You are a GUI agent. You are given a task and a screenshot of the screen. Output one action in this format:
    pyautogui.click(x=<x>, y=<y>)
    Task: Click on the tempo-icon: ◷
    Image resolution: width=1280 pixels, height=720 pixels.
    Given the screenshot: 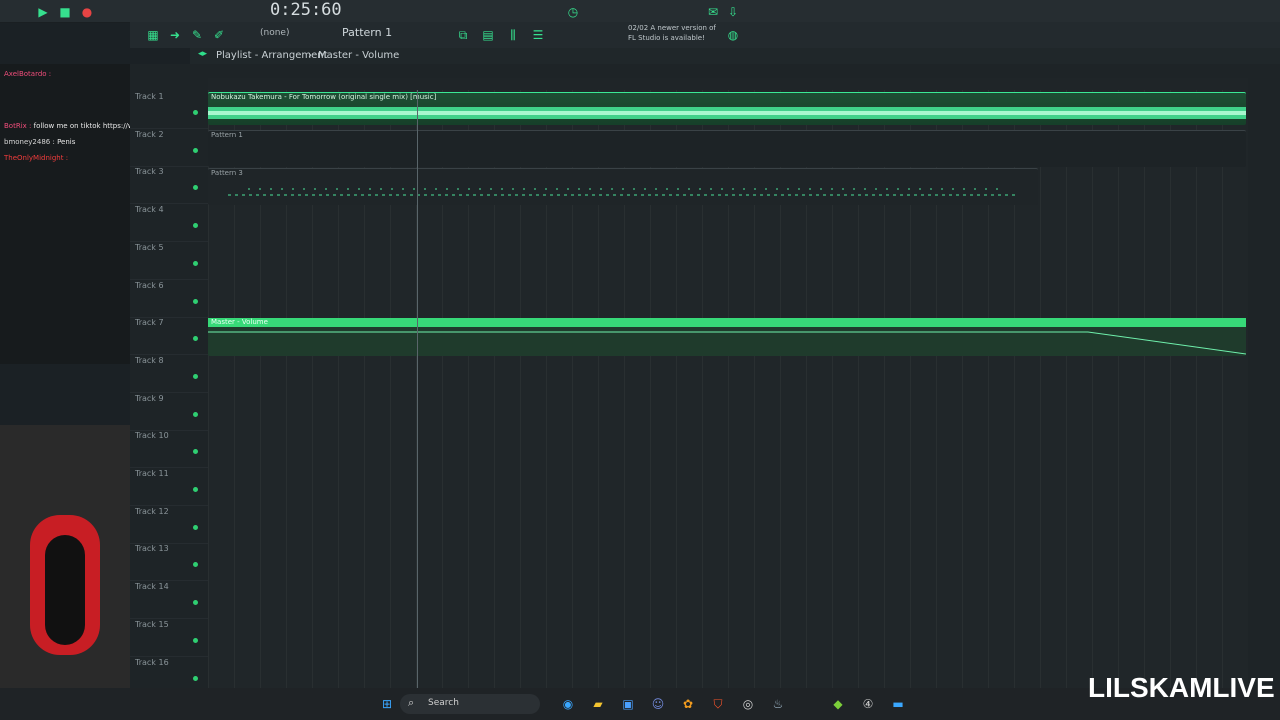 What is the action you would take?
    pyautogui.click(x=573, y=12)
    